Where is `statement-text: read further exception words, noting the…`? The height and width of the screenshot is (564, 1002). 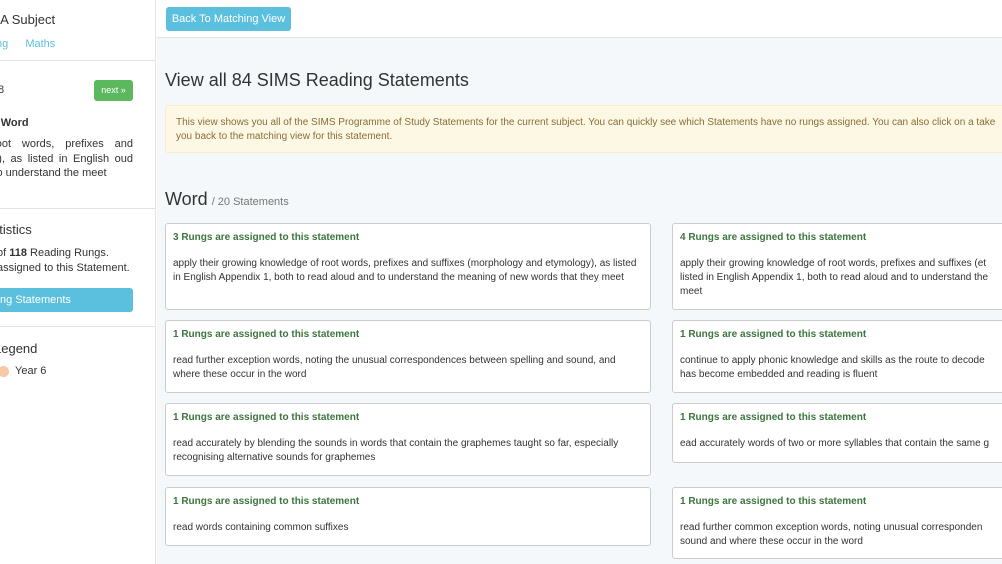 statement-text: read further exception words, noting the… is located at coordinates (394, 367).